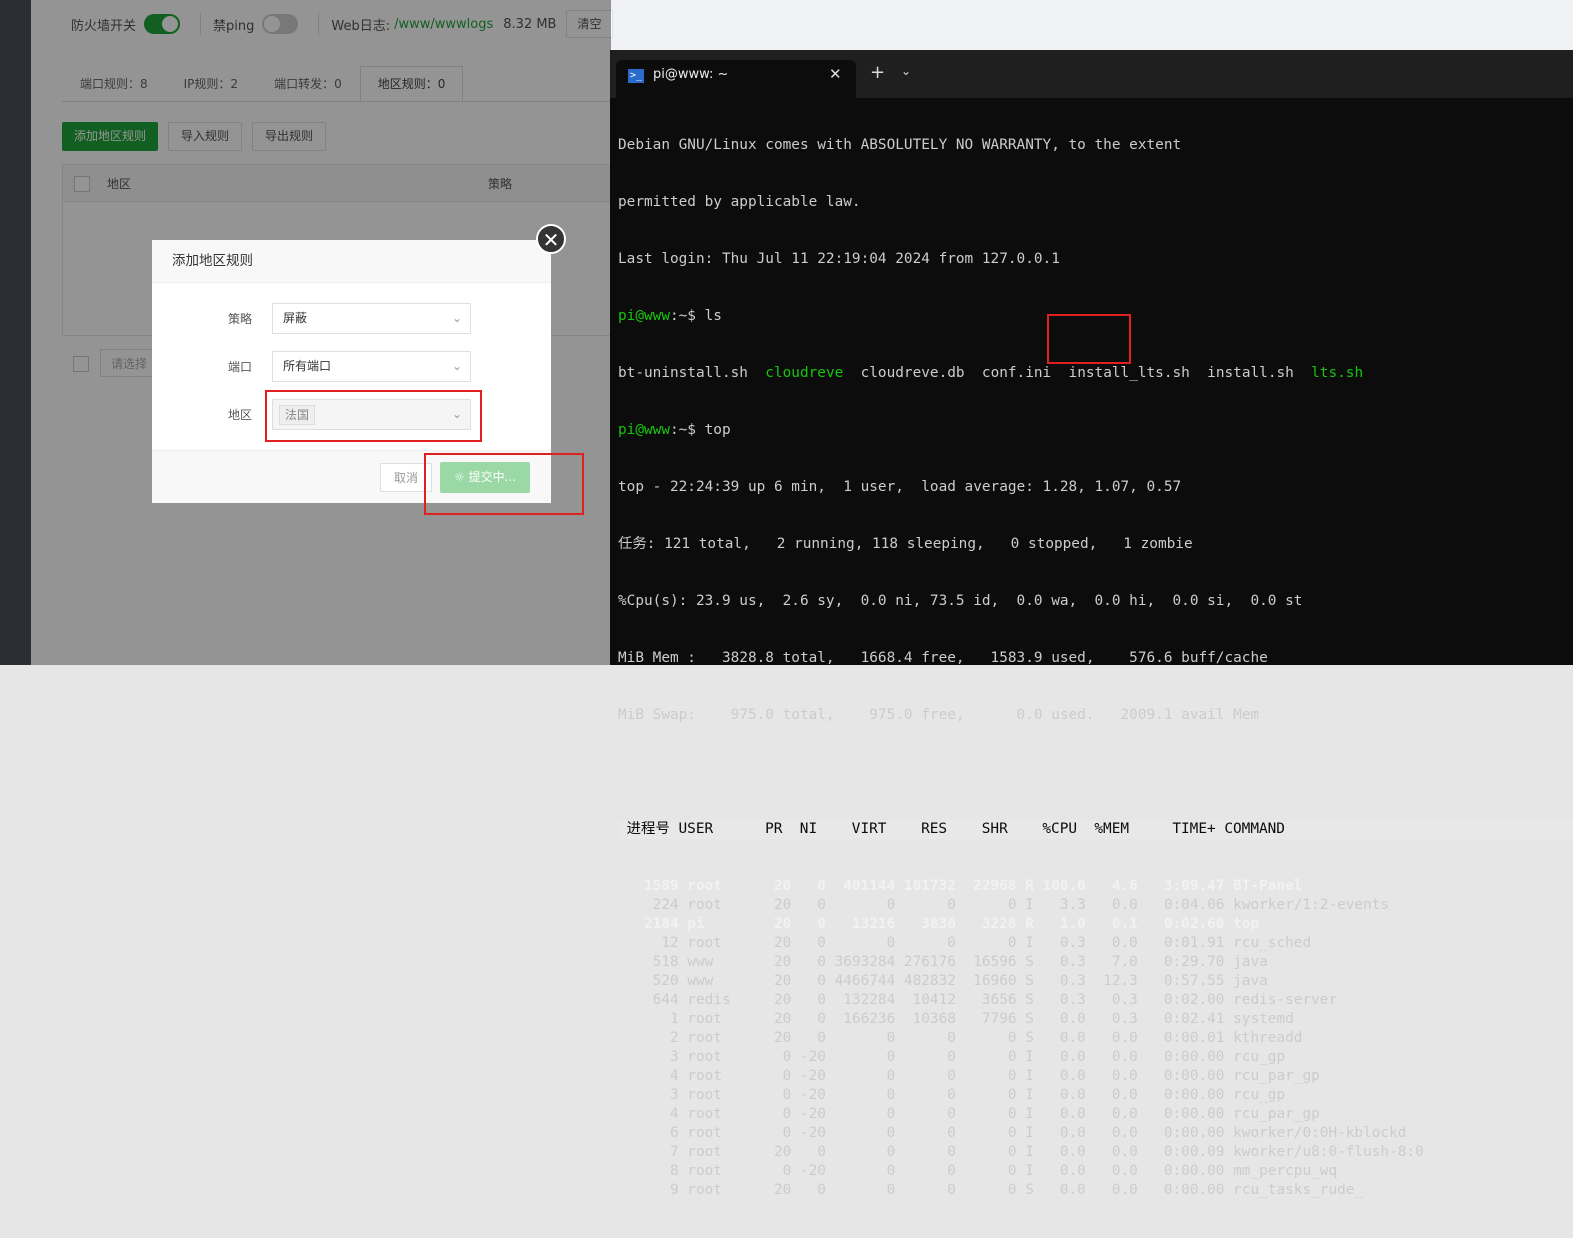 The width and height of the screenshot is (1573, 1238). What do you see at coordinates (877, 72) in the screenshot?
I see `new-tab-icon: +` at bounding box center [877, 72].